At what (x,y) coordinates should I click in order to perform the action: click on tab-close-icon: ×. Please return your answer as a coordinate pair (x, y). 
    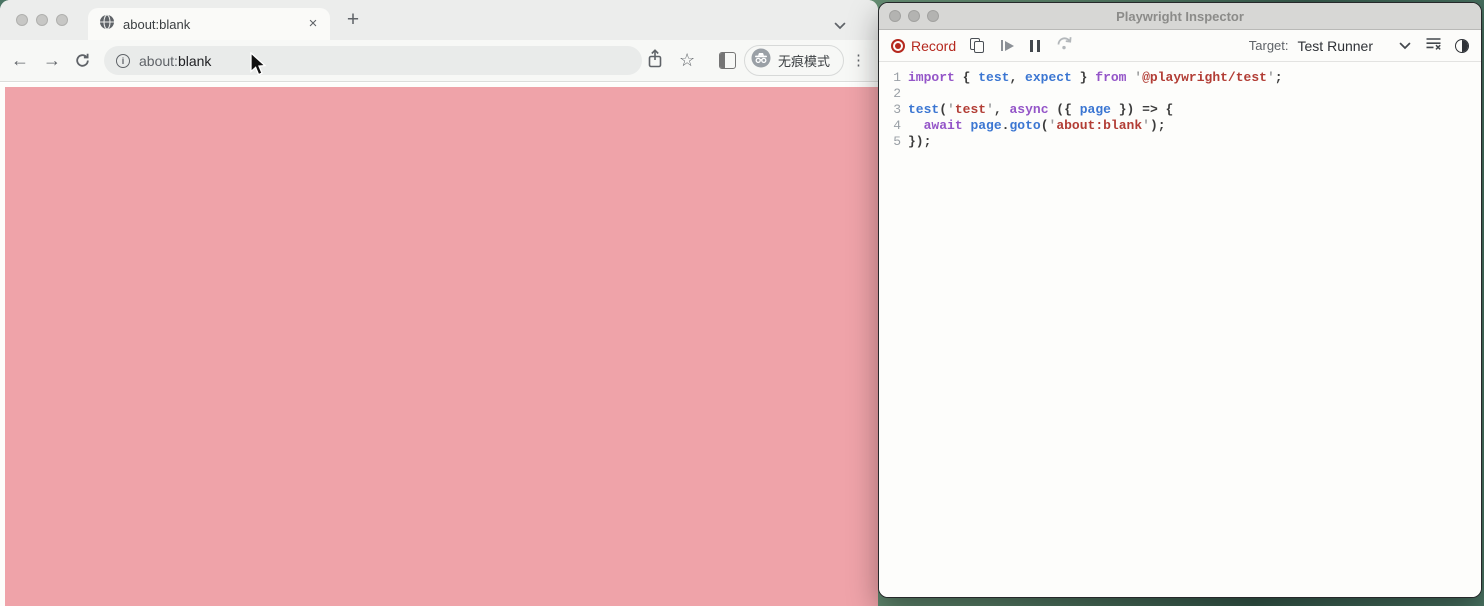
    Looking at the image, I should click on (313, 24).